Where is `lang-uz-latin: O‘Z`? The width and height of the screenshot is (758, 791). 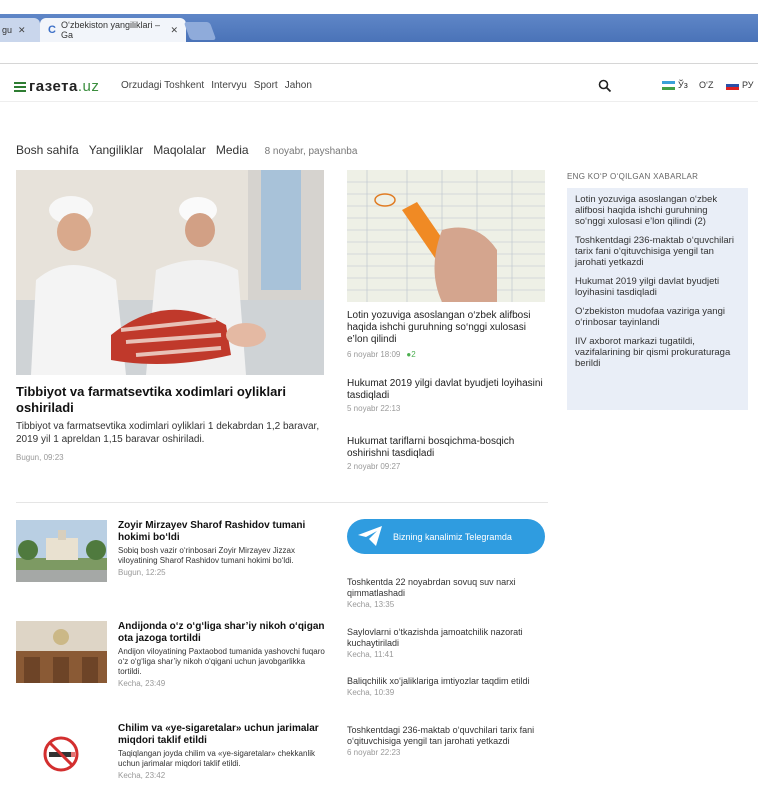 lang-uz-latin: O‘Z is located at coordinates (706, 85).